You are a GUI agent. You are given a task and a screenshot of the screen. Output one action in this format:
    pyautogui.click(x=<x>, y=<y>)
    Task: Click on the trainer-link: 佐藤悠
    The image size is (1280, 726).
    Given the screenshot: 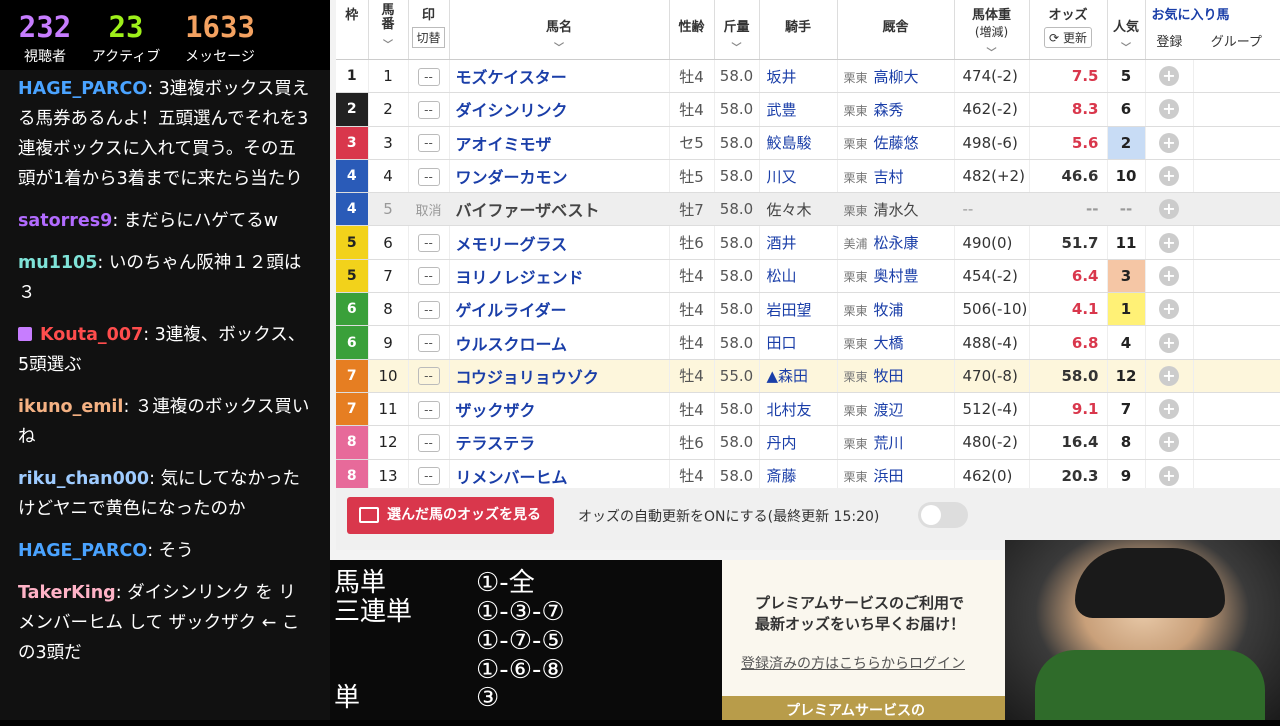 What is the action you would take?
    pyautogui.click(x=896, y=143)
    